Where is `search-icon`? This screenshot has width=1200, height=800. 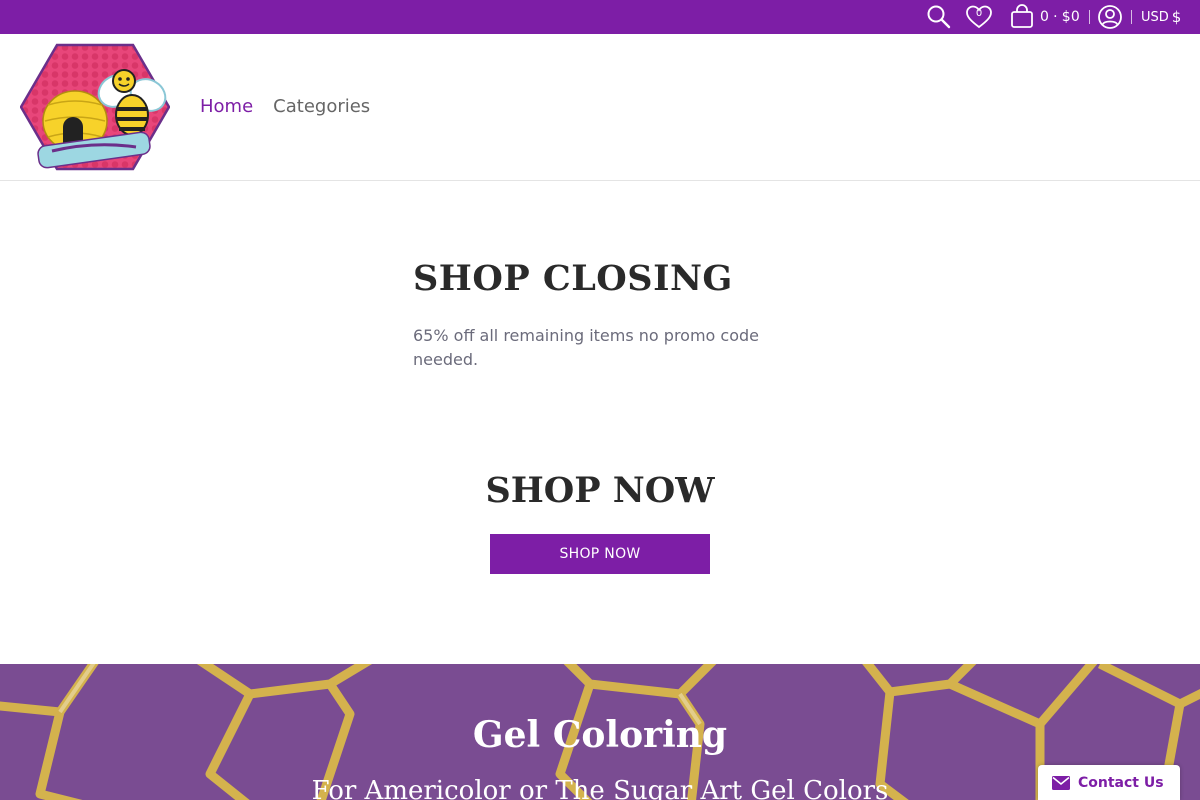
search-icon is located at coordinates (939, 17).